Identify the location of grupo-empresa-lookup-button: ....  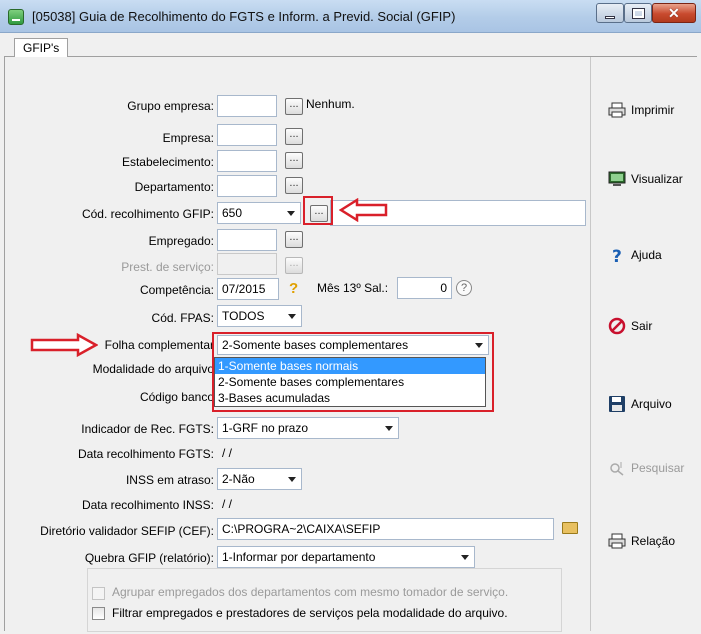
(294, 106).